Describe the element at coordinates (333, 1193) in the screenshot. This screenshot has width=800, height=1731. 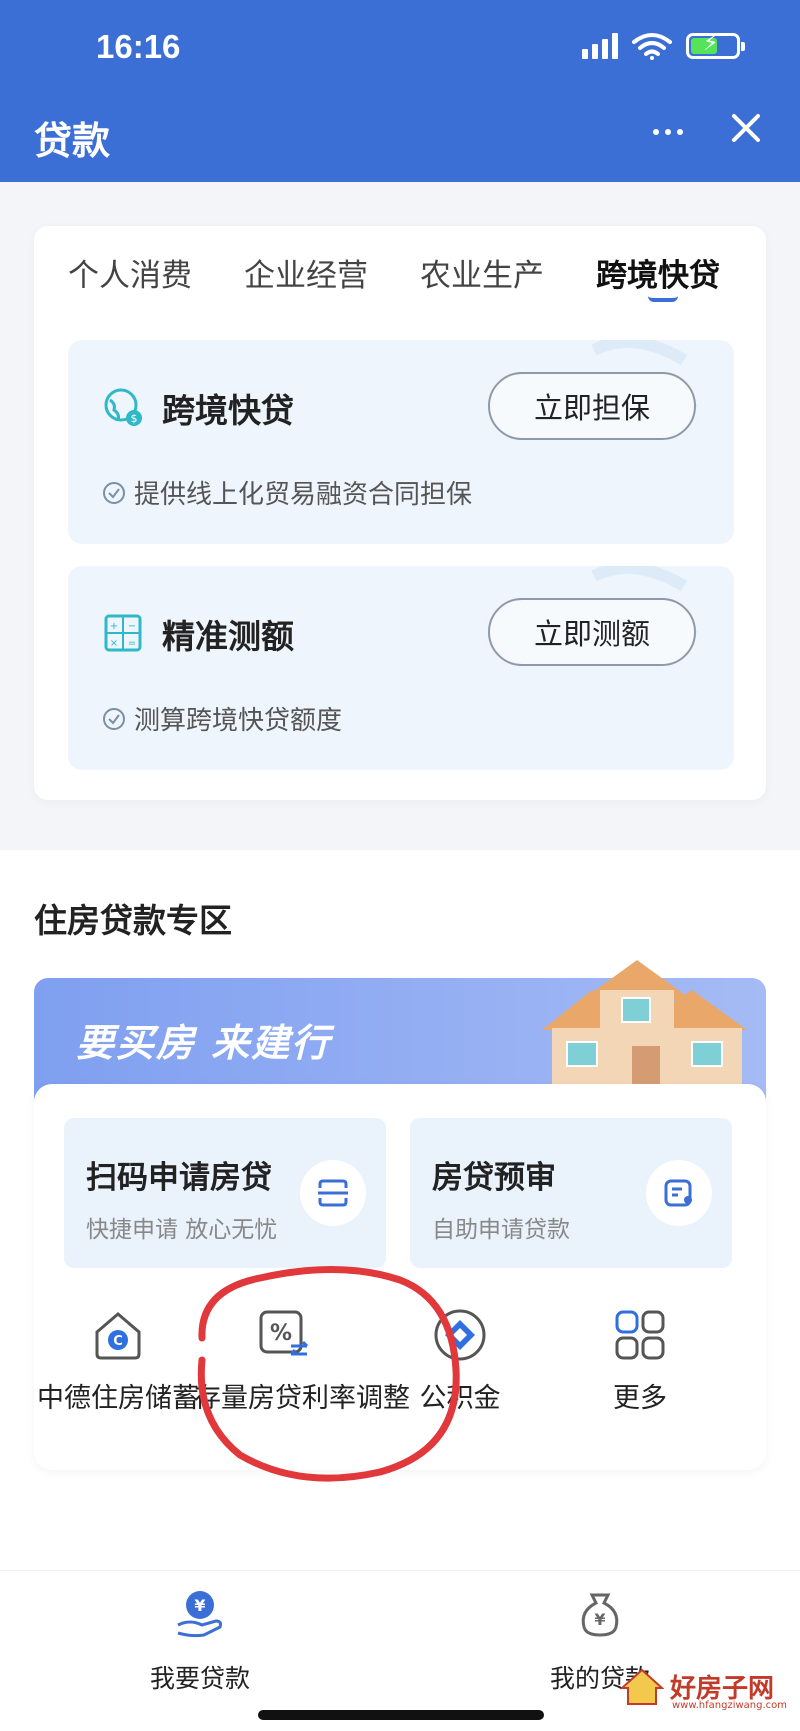
I see `scan-icon` at that location.